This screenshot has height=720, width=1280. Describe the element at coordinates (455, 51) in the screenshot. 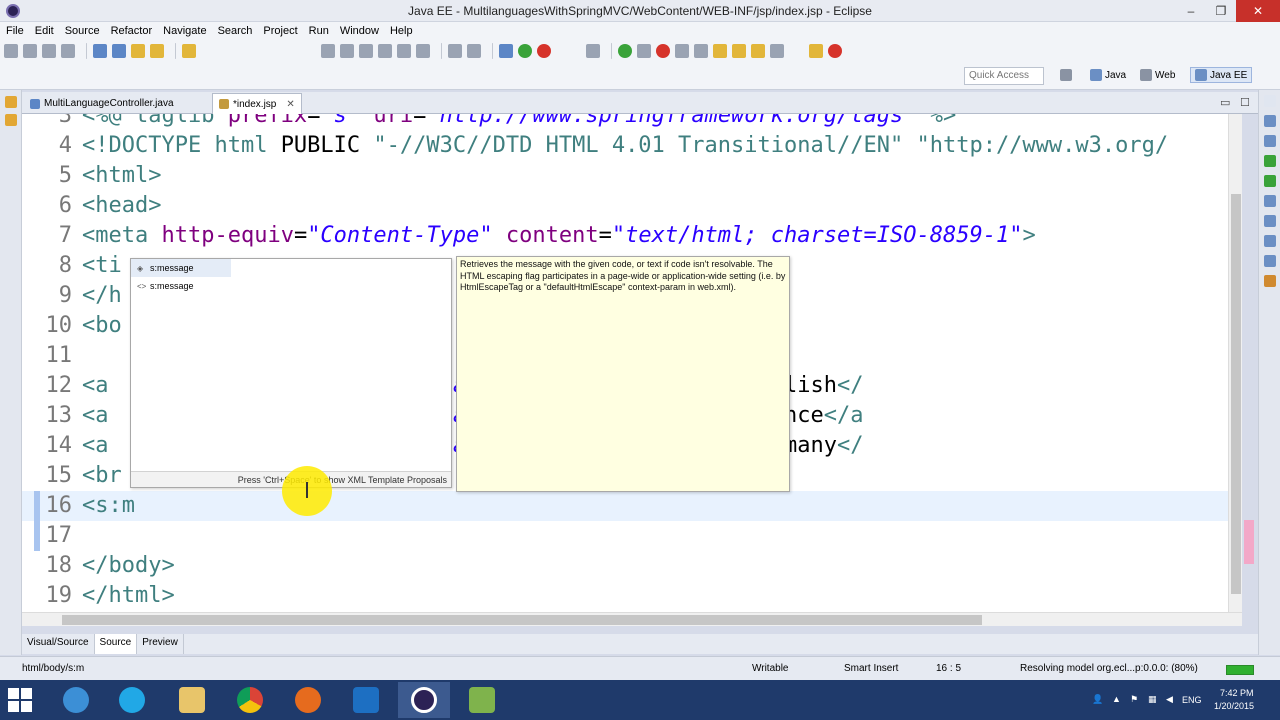

I see `toggle-breadcrumb-icon` at that location.